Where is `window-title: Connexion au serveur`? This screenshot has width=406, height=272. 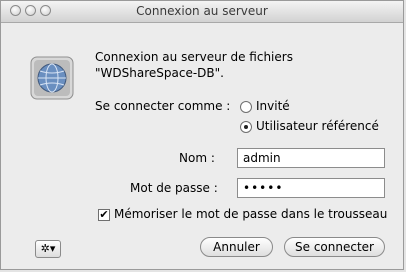 window-title: Connexion au serveur is located at coordinates (202, 11).